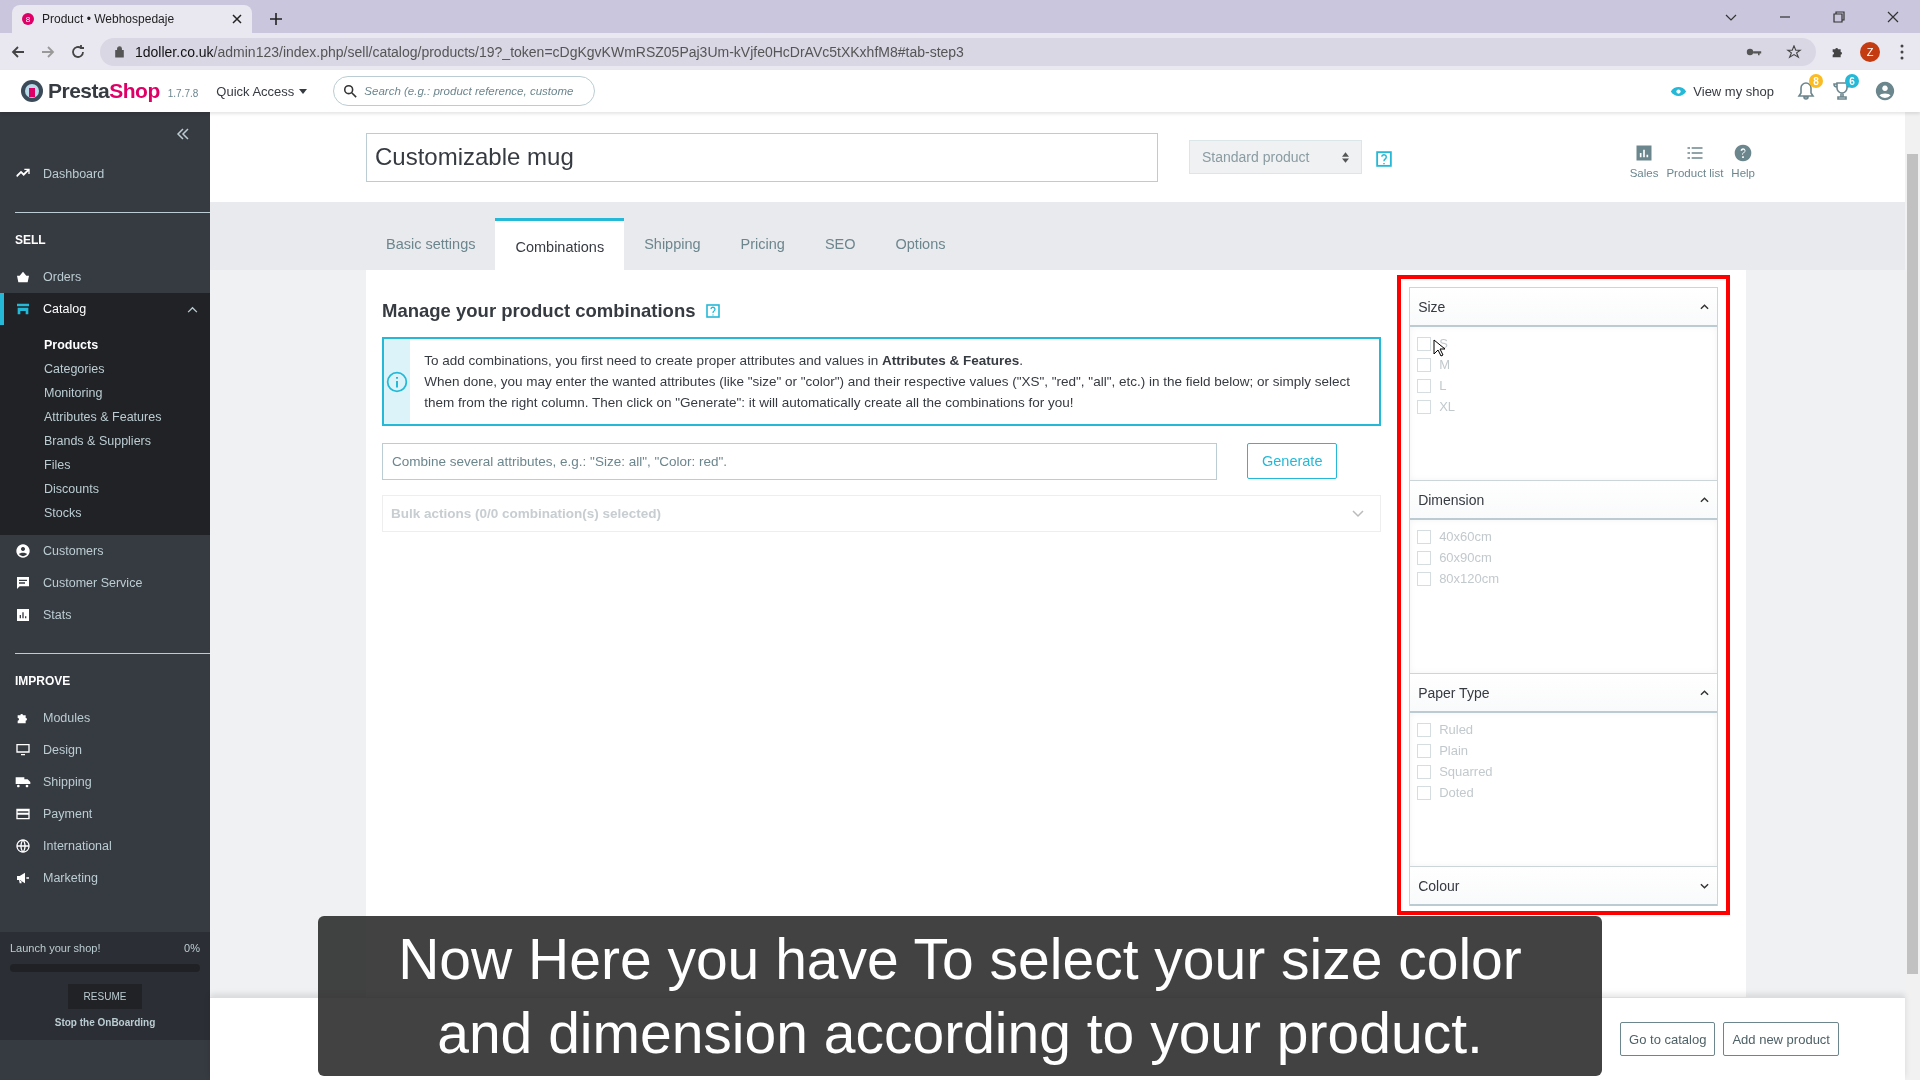  Describe the element at coordinates (1443, 385) in the screenshot. I see `attribute-value: L` at that location.